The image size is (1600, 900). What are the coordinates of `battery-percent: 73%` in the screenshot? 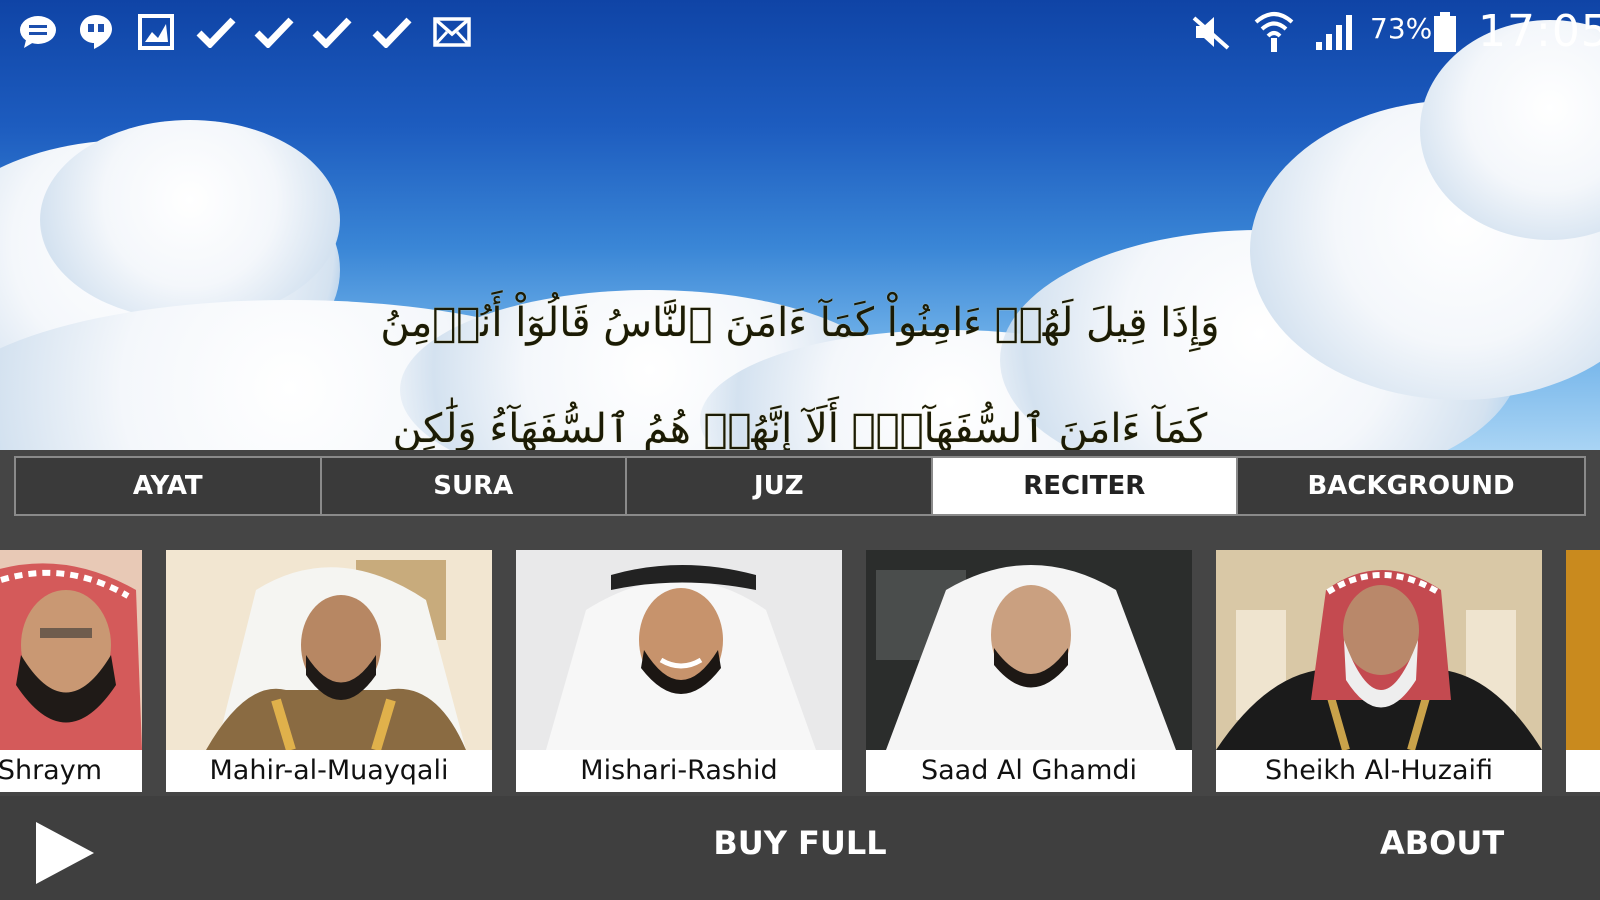 It's located at (1401, 28).